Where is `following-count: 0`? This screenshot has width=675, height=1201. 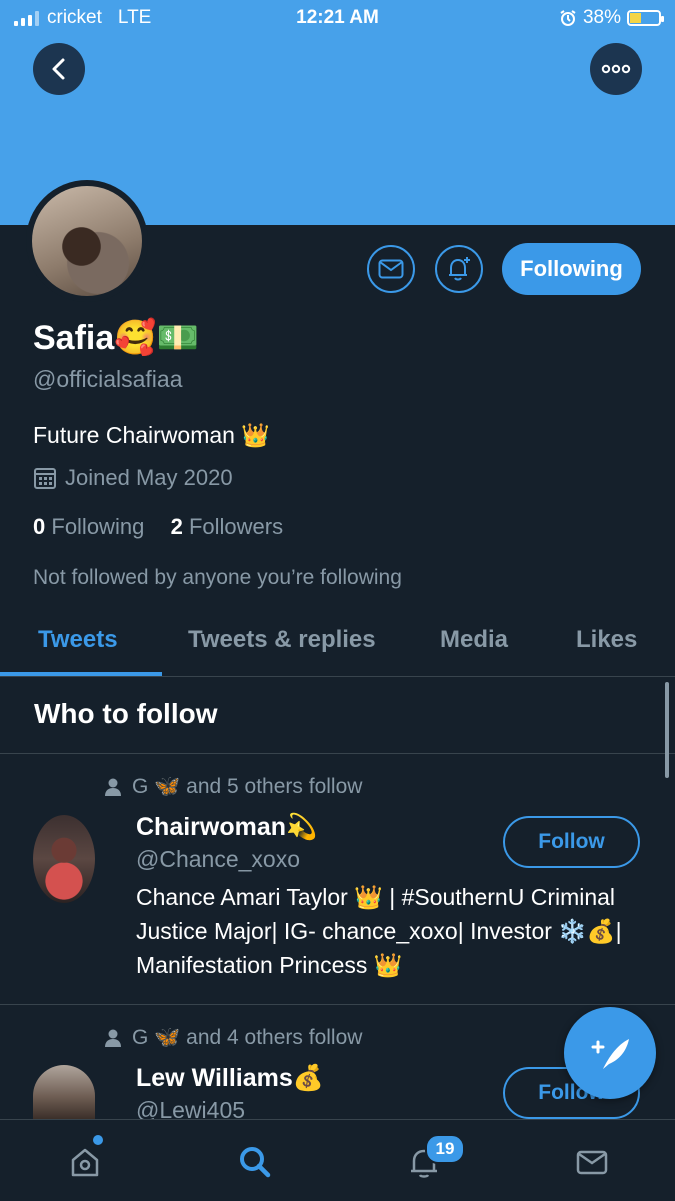
following-count: 0 is located at coordinates (39, 526).